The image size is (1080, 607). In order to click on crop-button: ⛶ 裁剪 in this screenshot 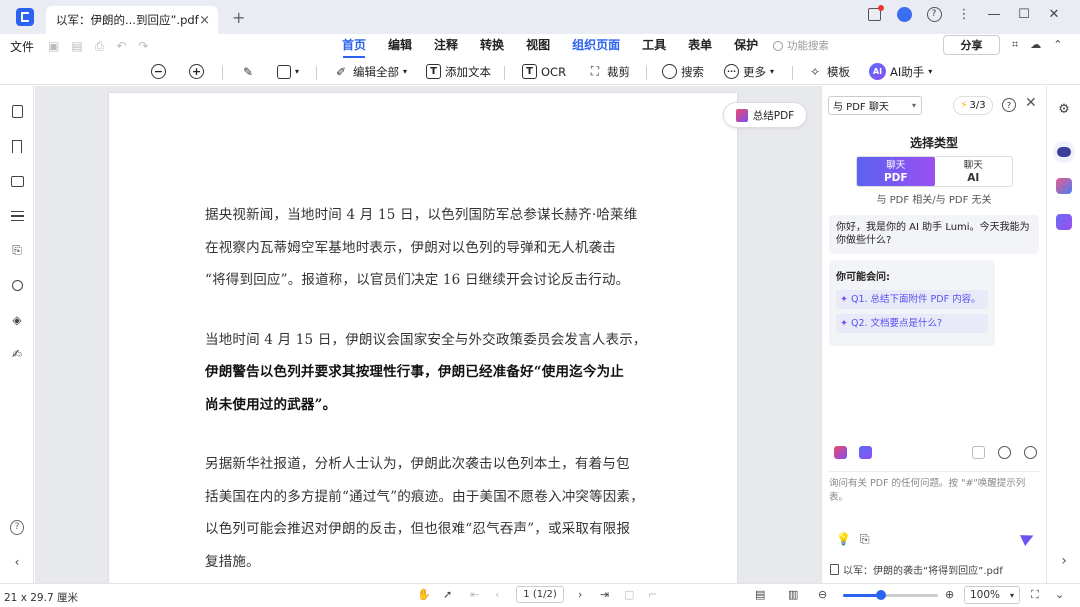, I will do `click(608, 71)`.